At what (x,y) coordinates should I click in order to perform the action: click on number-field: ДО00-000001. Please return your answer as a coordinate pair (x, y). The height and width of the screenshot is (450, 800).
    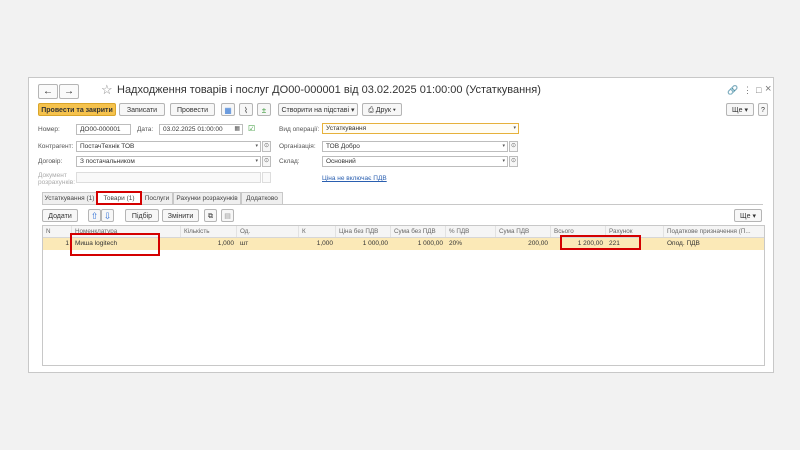
    Looking at the image, I should click on (103, 129).